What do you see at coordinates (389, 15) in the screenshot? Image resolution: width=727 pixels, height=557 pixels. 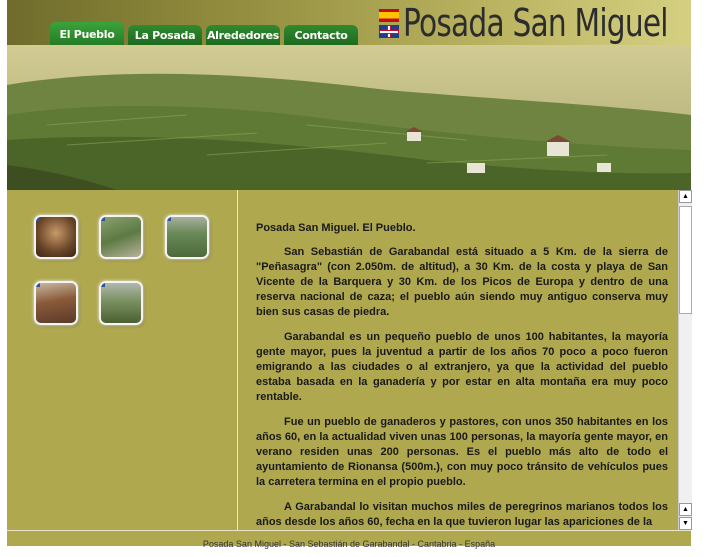 I see `flag-spain-icon` at bounding box center [389, 15].